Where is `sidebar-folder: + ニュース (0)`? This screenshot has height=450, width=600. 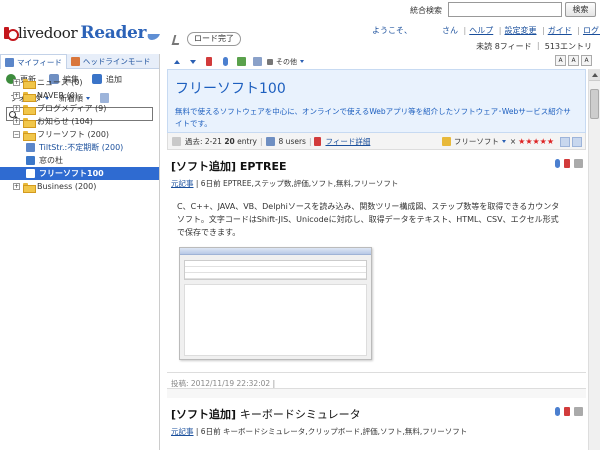 sidebar-folder: + ニュース (0) is located at coordinates (79, 82).